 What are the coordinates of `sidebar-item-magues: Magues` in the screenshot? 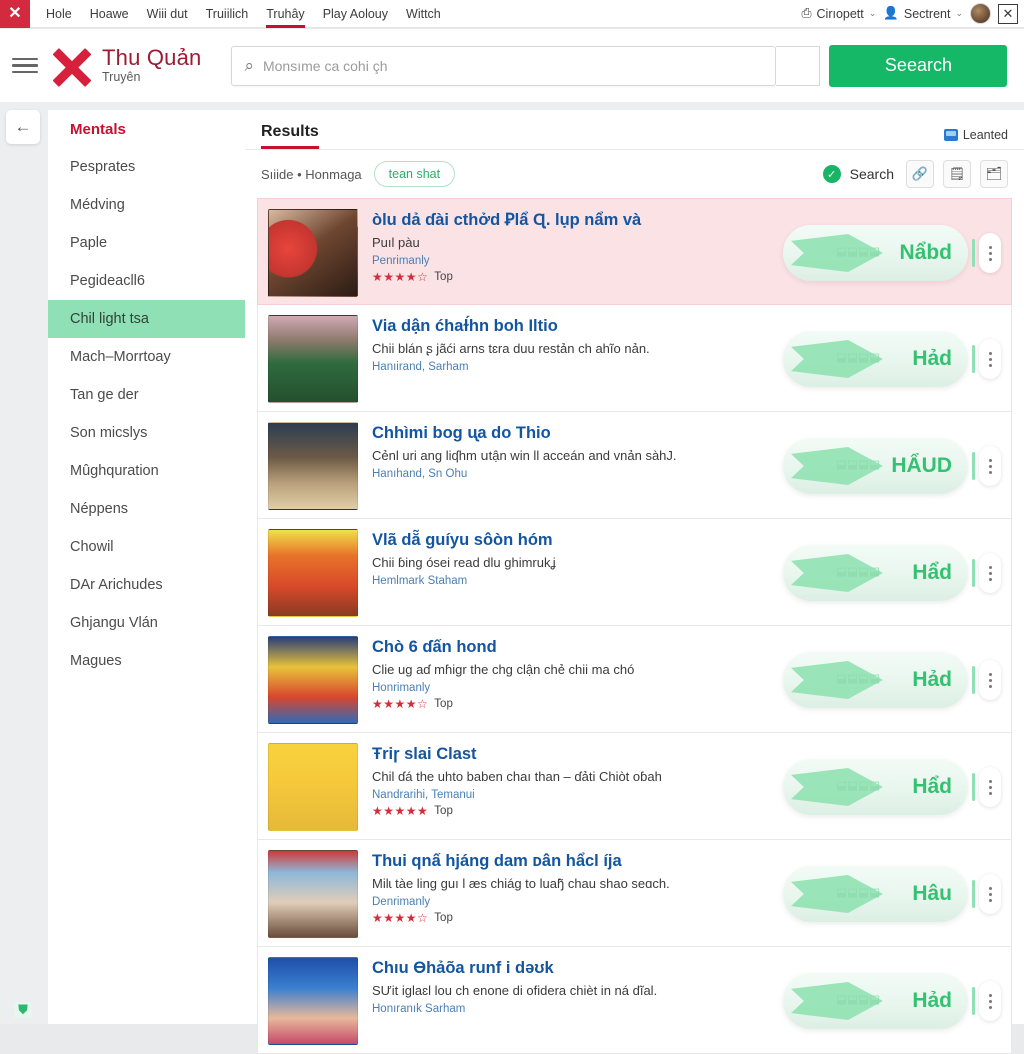 It's located at (146, 661).